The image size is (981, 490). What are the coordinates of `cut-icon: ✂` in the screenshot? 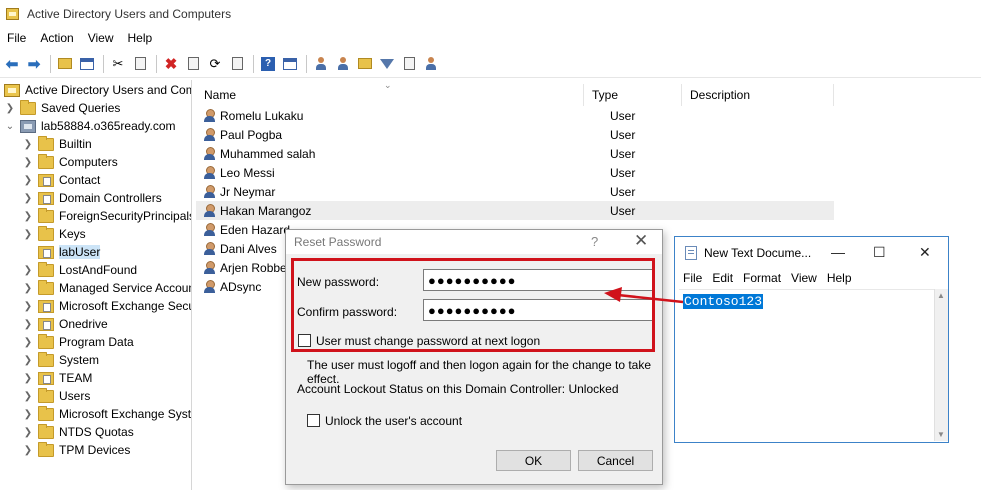 It's located at (118, 64).